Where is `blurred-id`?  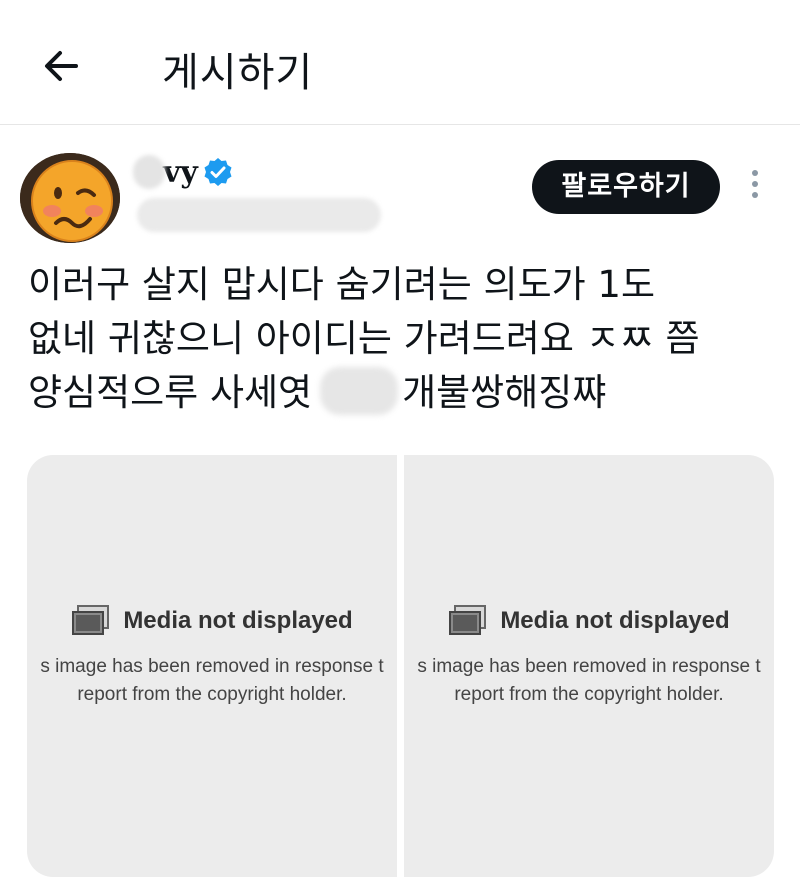
blurred-id is located at coordinates (359, 391).